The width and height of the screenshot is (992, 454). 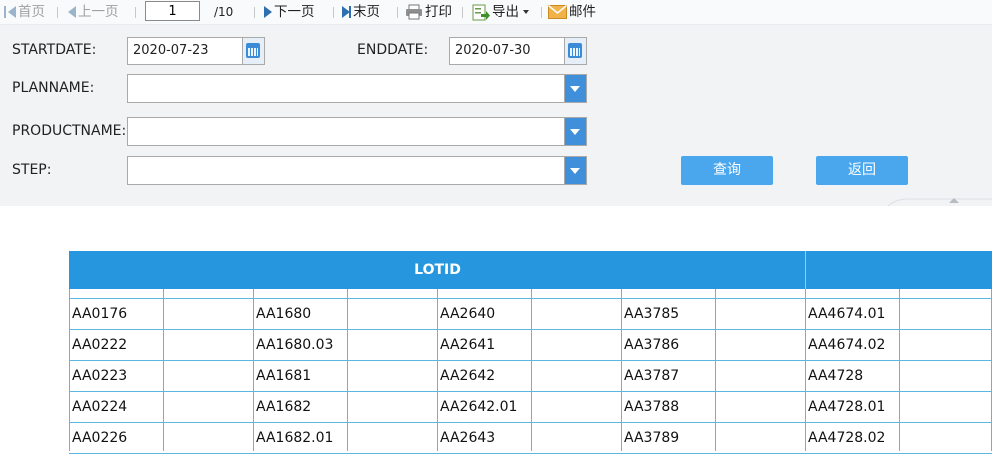 What do you see at coordinates (357, 131) in the screenshot?
I see `productname-select` at bounding box center [357, 131].